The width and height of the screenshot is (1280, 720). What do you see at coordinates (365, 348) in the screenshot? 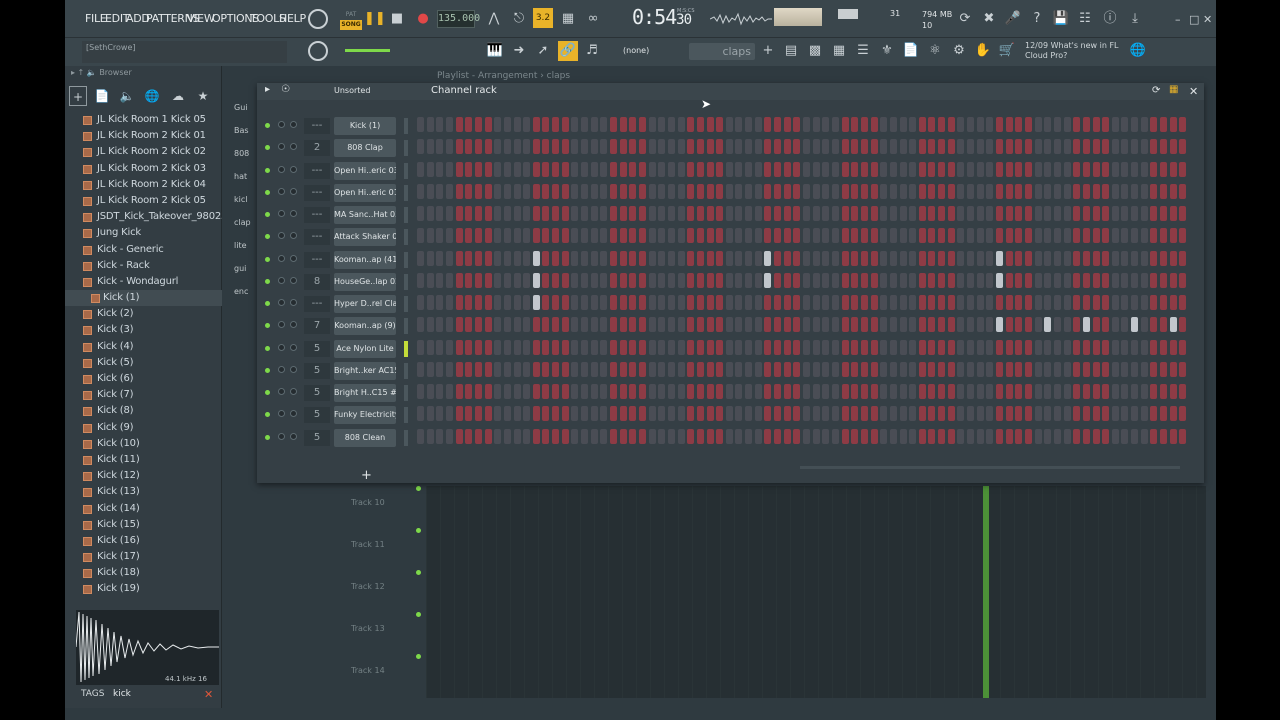
I see `channel-name-button: Ace Nylon Lite` at bounding box center [365, 348].